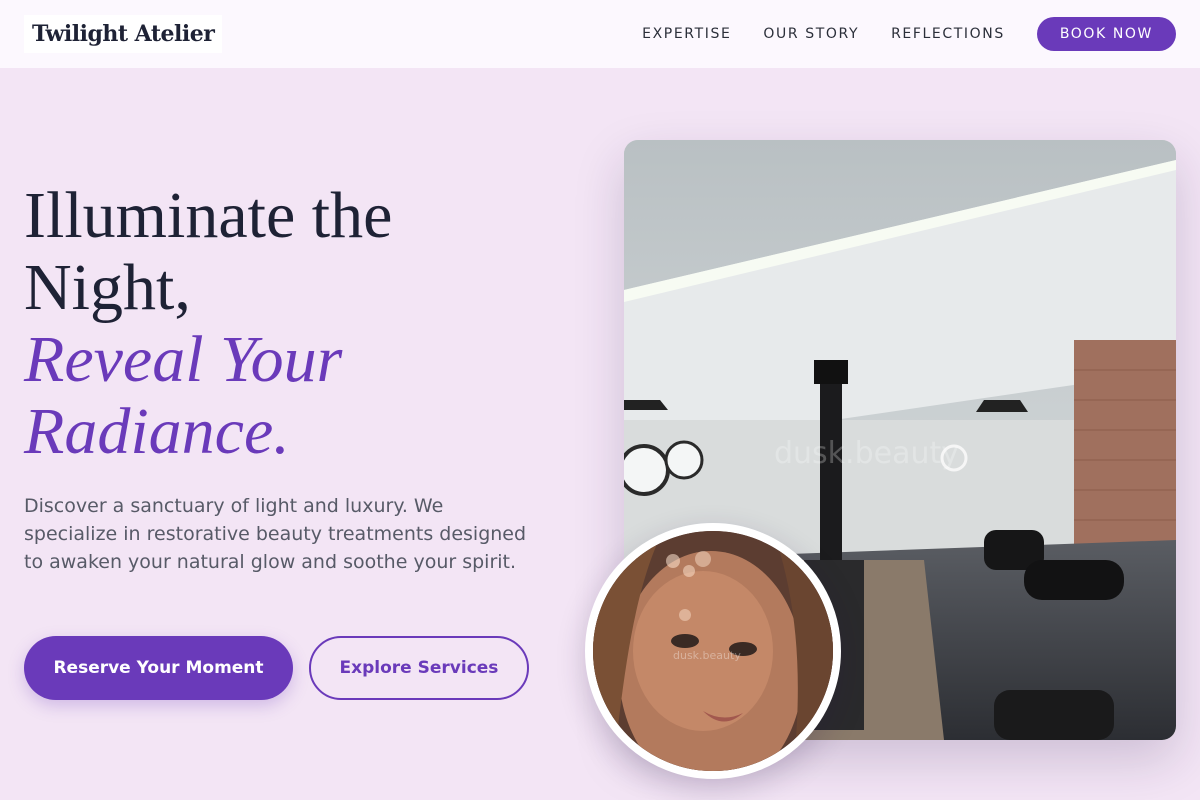 This screenshot has width=1200, height=800. I want to click on portrait-image: dusk.beauty, so click(713, 651).